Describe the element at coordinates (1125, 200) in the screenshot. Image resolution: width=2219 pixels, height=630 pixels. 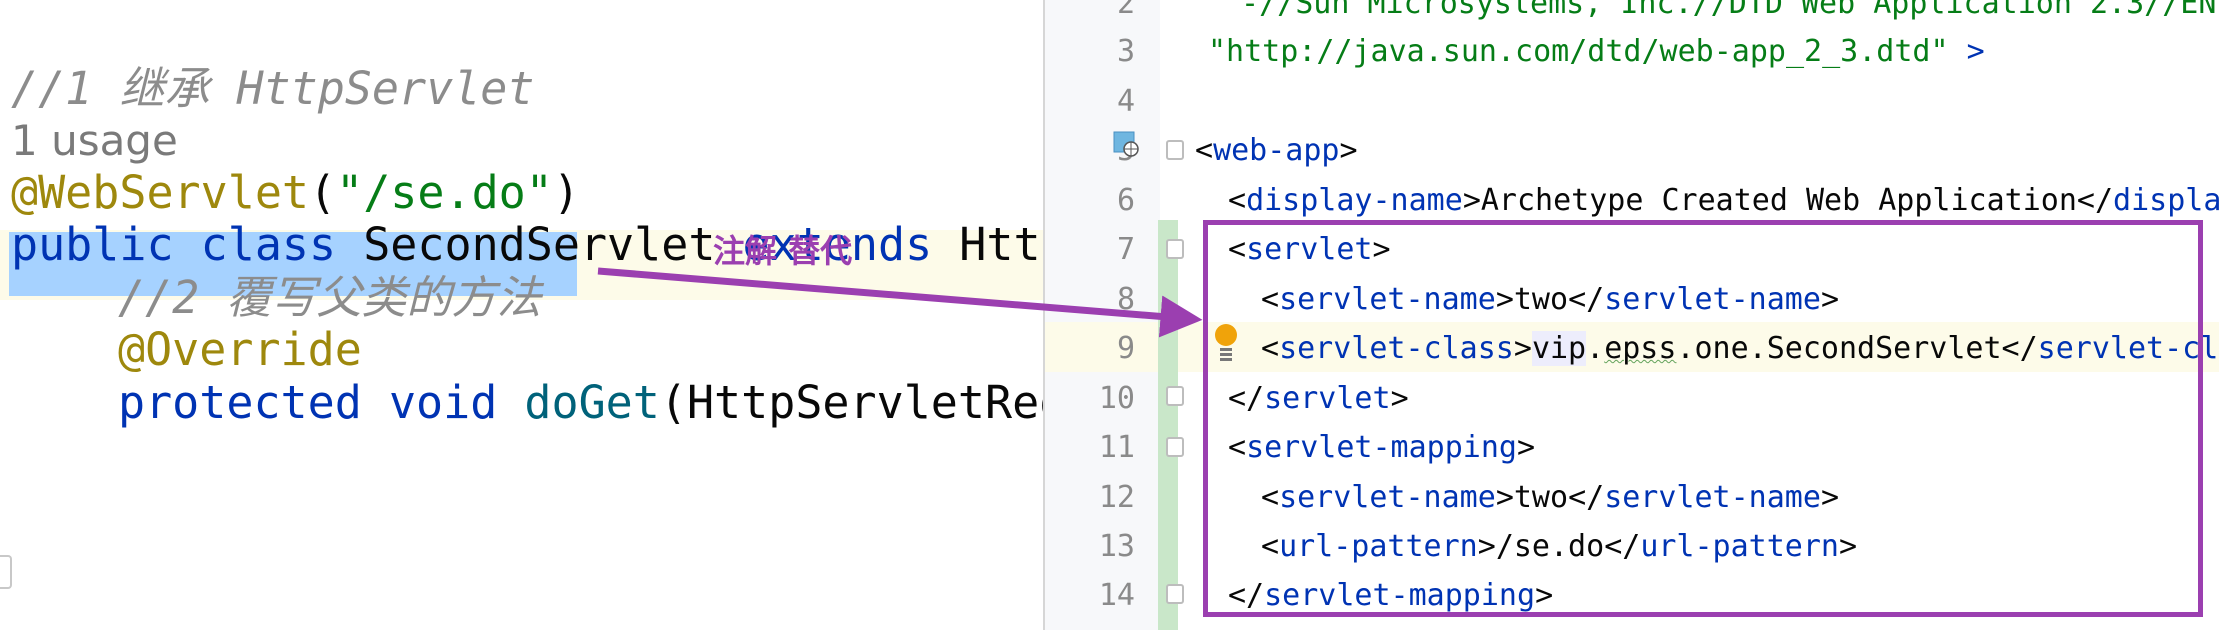
I see `line-number: 6` at that location.